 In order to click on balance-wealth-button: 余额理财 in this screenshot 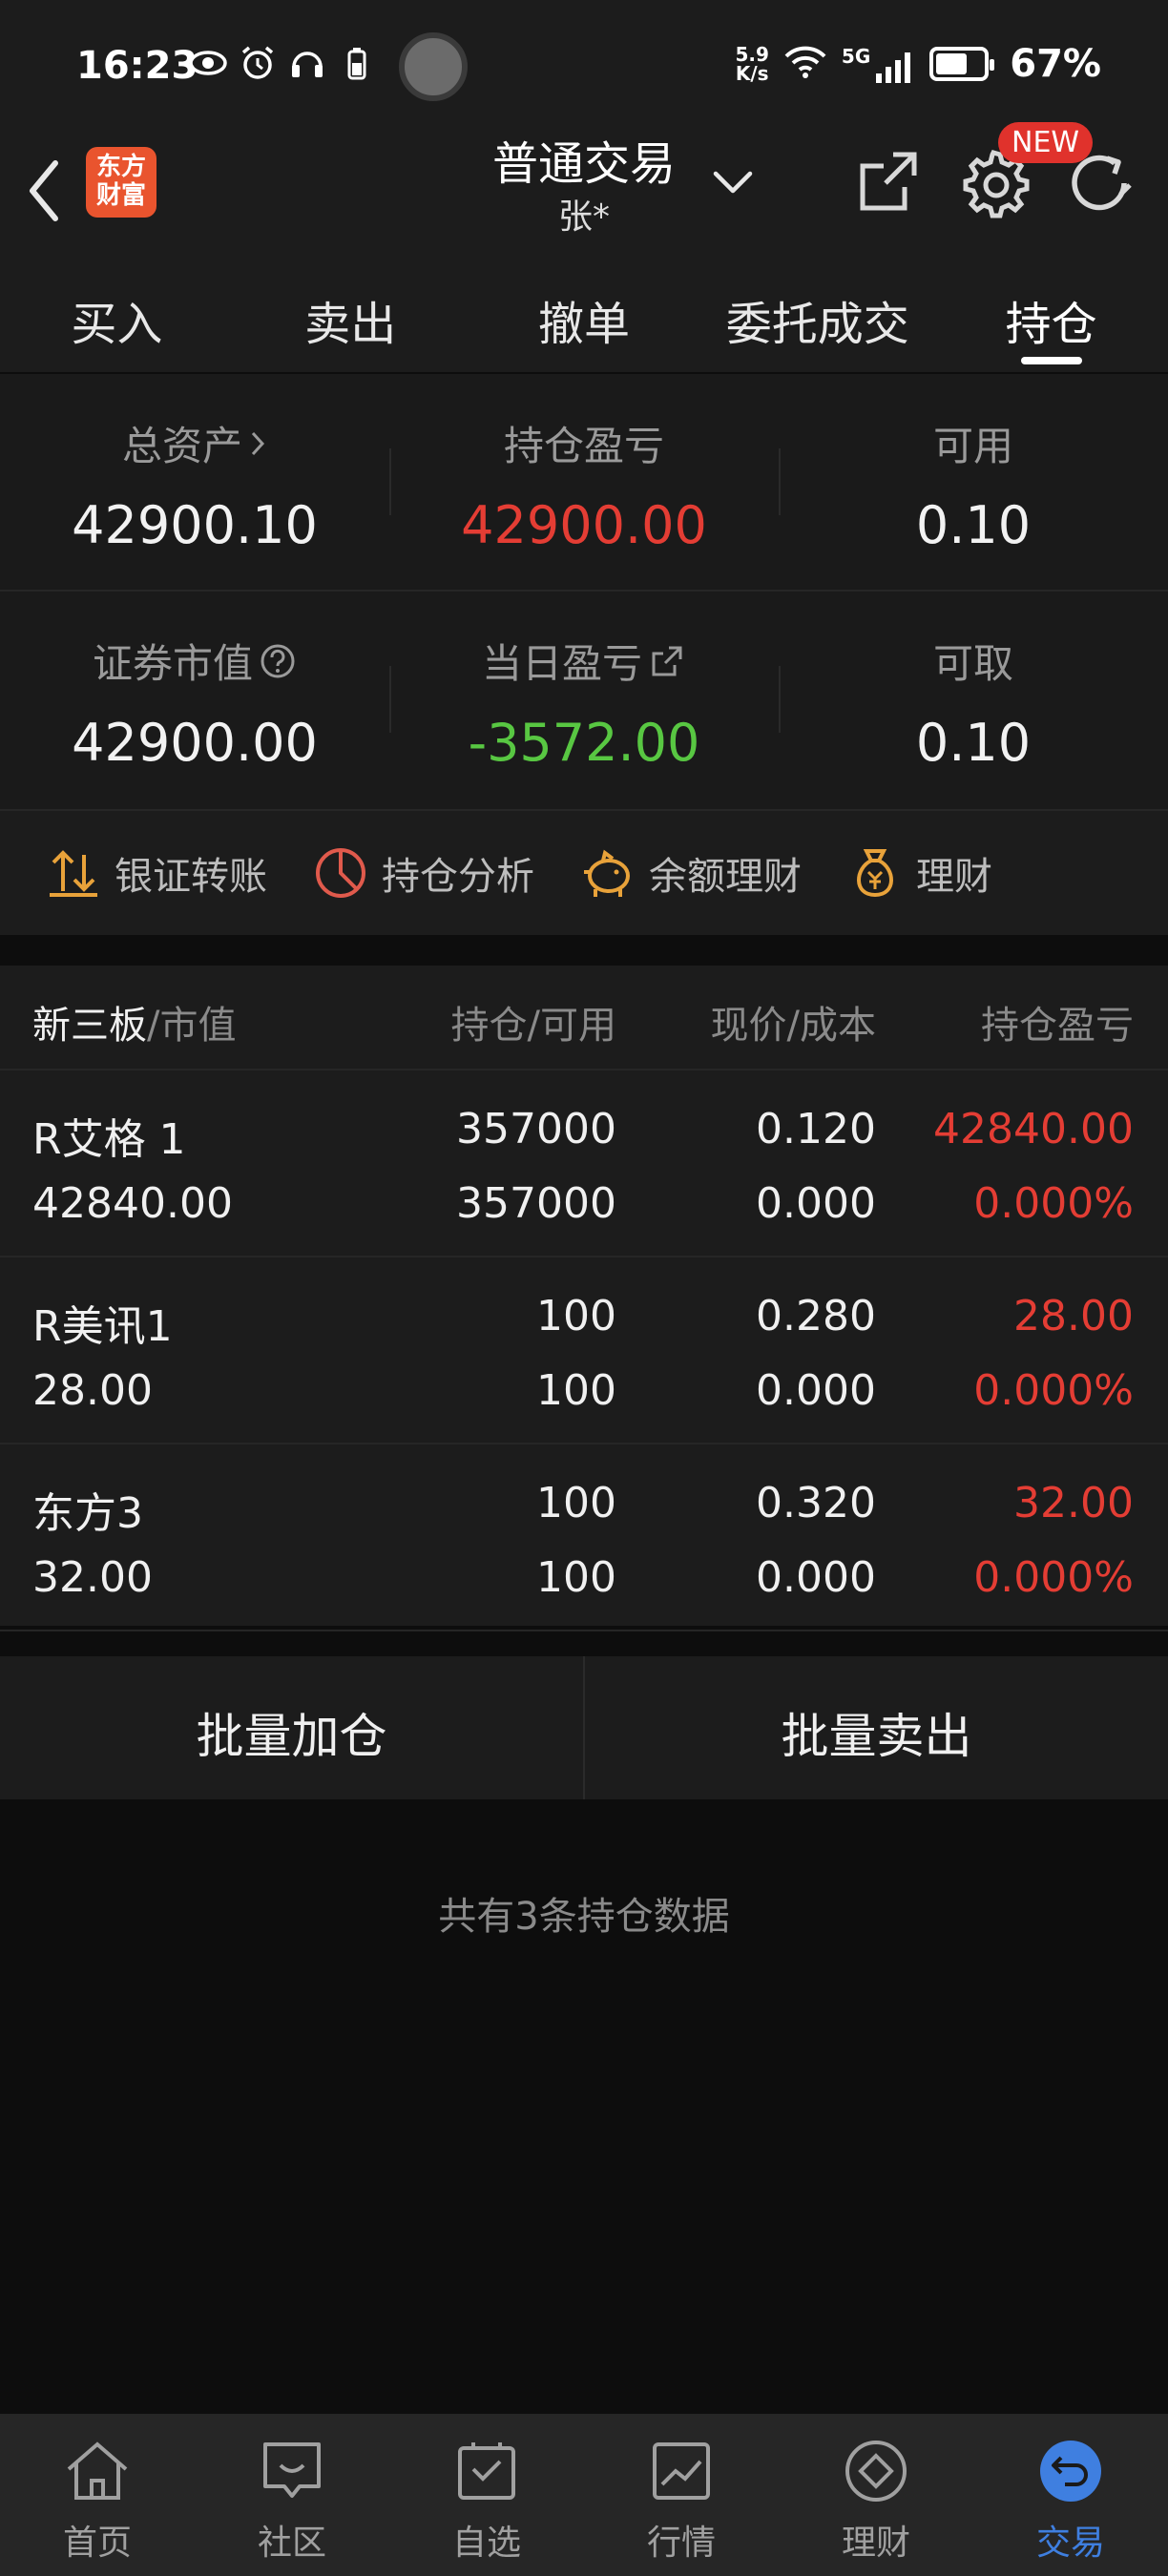, I will do `click(691, 873)`.